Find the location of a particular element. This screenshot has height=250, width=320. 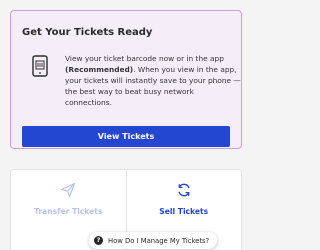

transfer-tickets-label: Transfer Tickets is located at coordinates (68, 211).